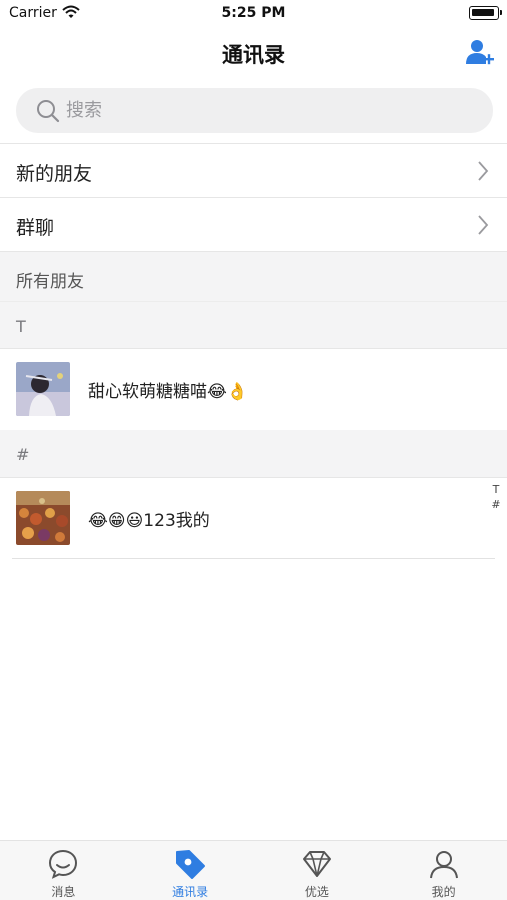 The image size is (507, 900). I want to click on section-header-t: T, so click(253, 325).